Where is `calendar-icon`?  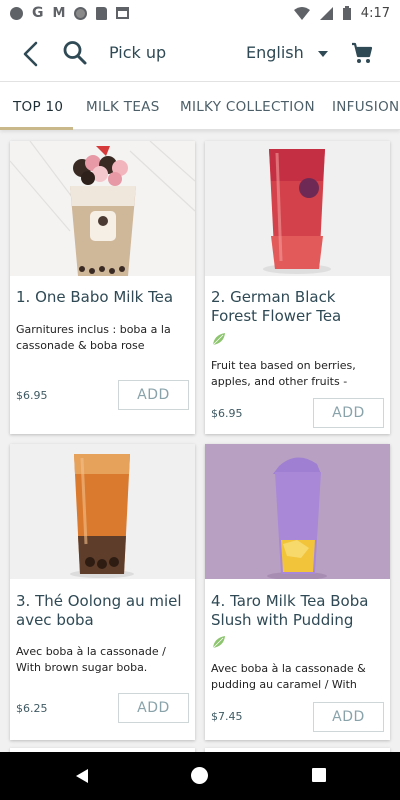 calendar-icon is located at coordinates (123, 13).